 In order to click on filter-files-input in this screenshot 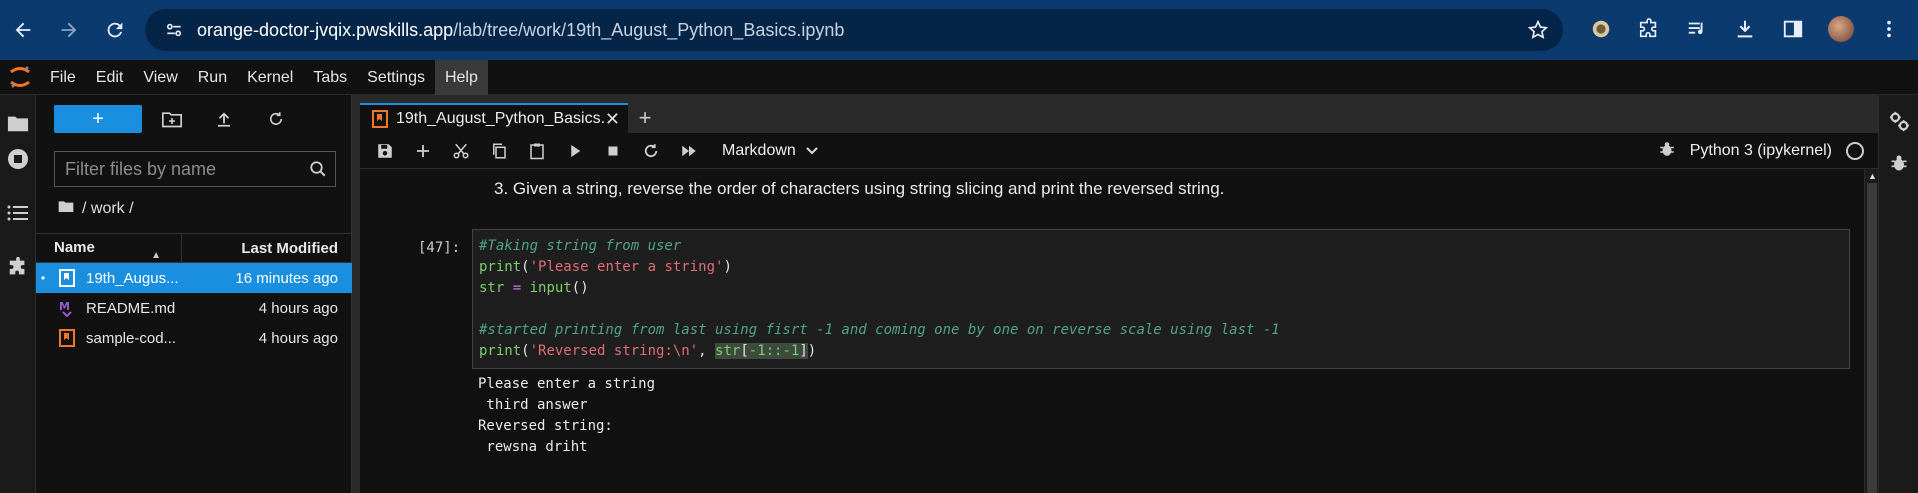, I will do `click(175, 169)`.